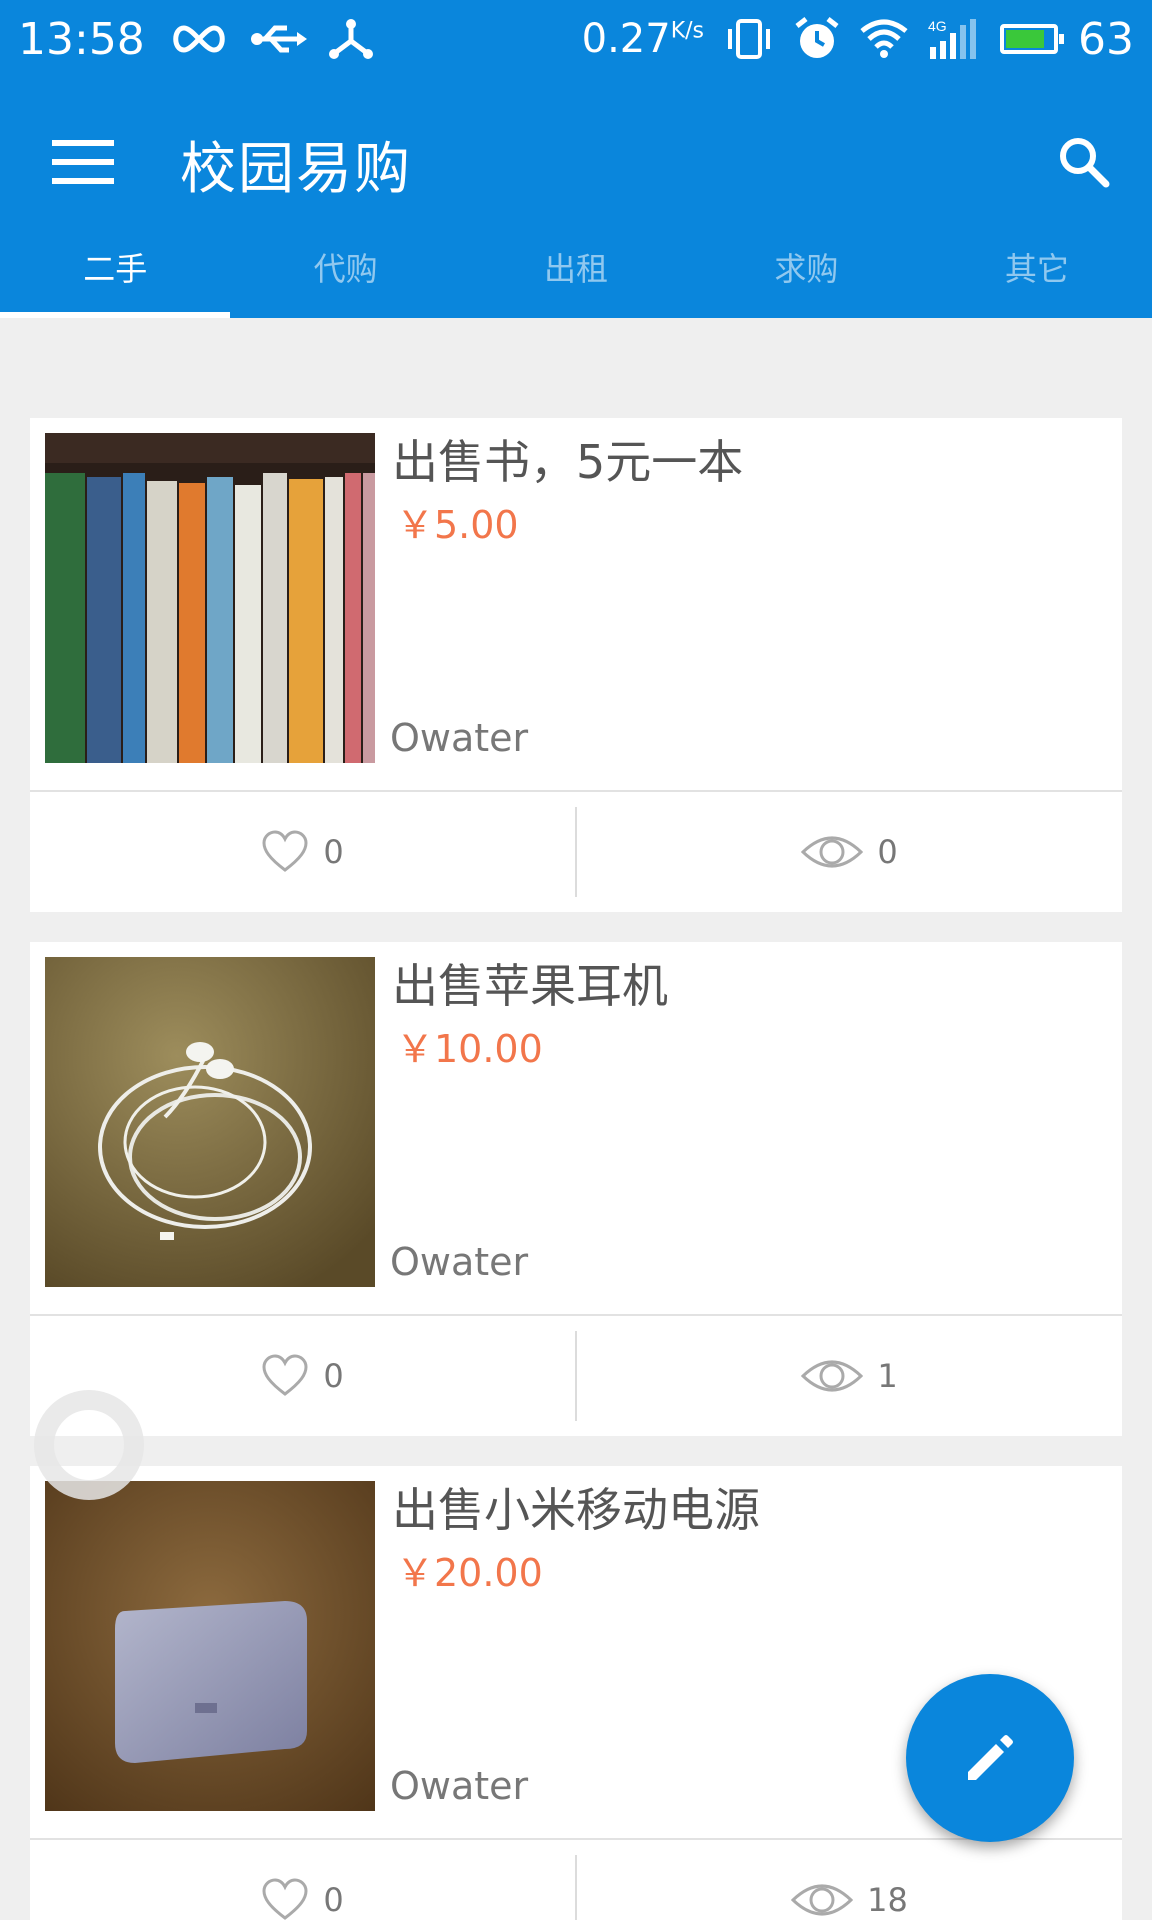 The image size is (1152, 1920). What do you see at coordinates (576, 1510) in the screenshot?
I see `listing-title: 出售小米移动电源` at bounding box center [576, 1510].